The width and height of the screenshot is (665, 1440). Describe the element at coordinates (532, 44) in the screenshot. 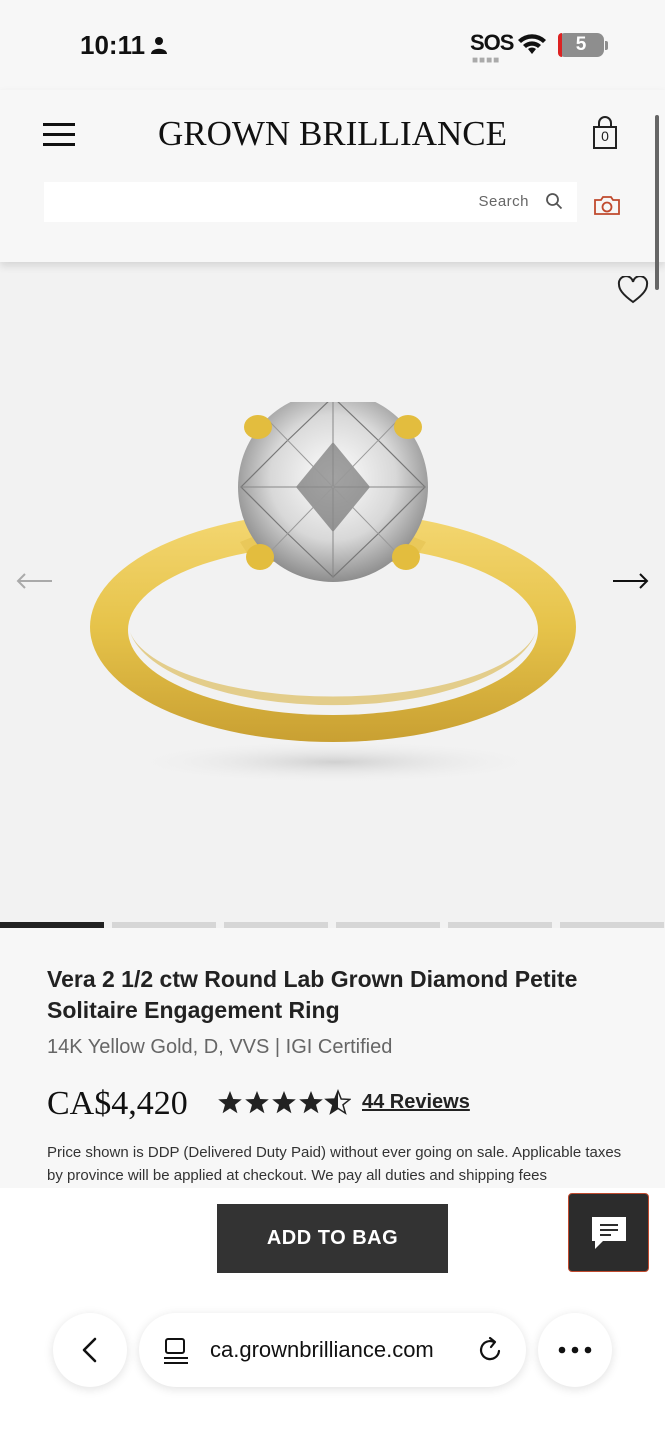

I see `wifi-icon` at that location.